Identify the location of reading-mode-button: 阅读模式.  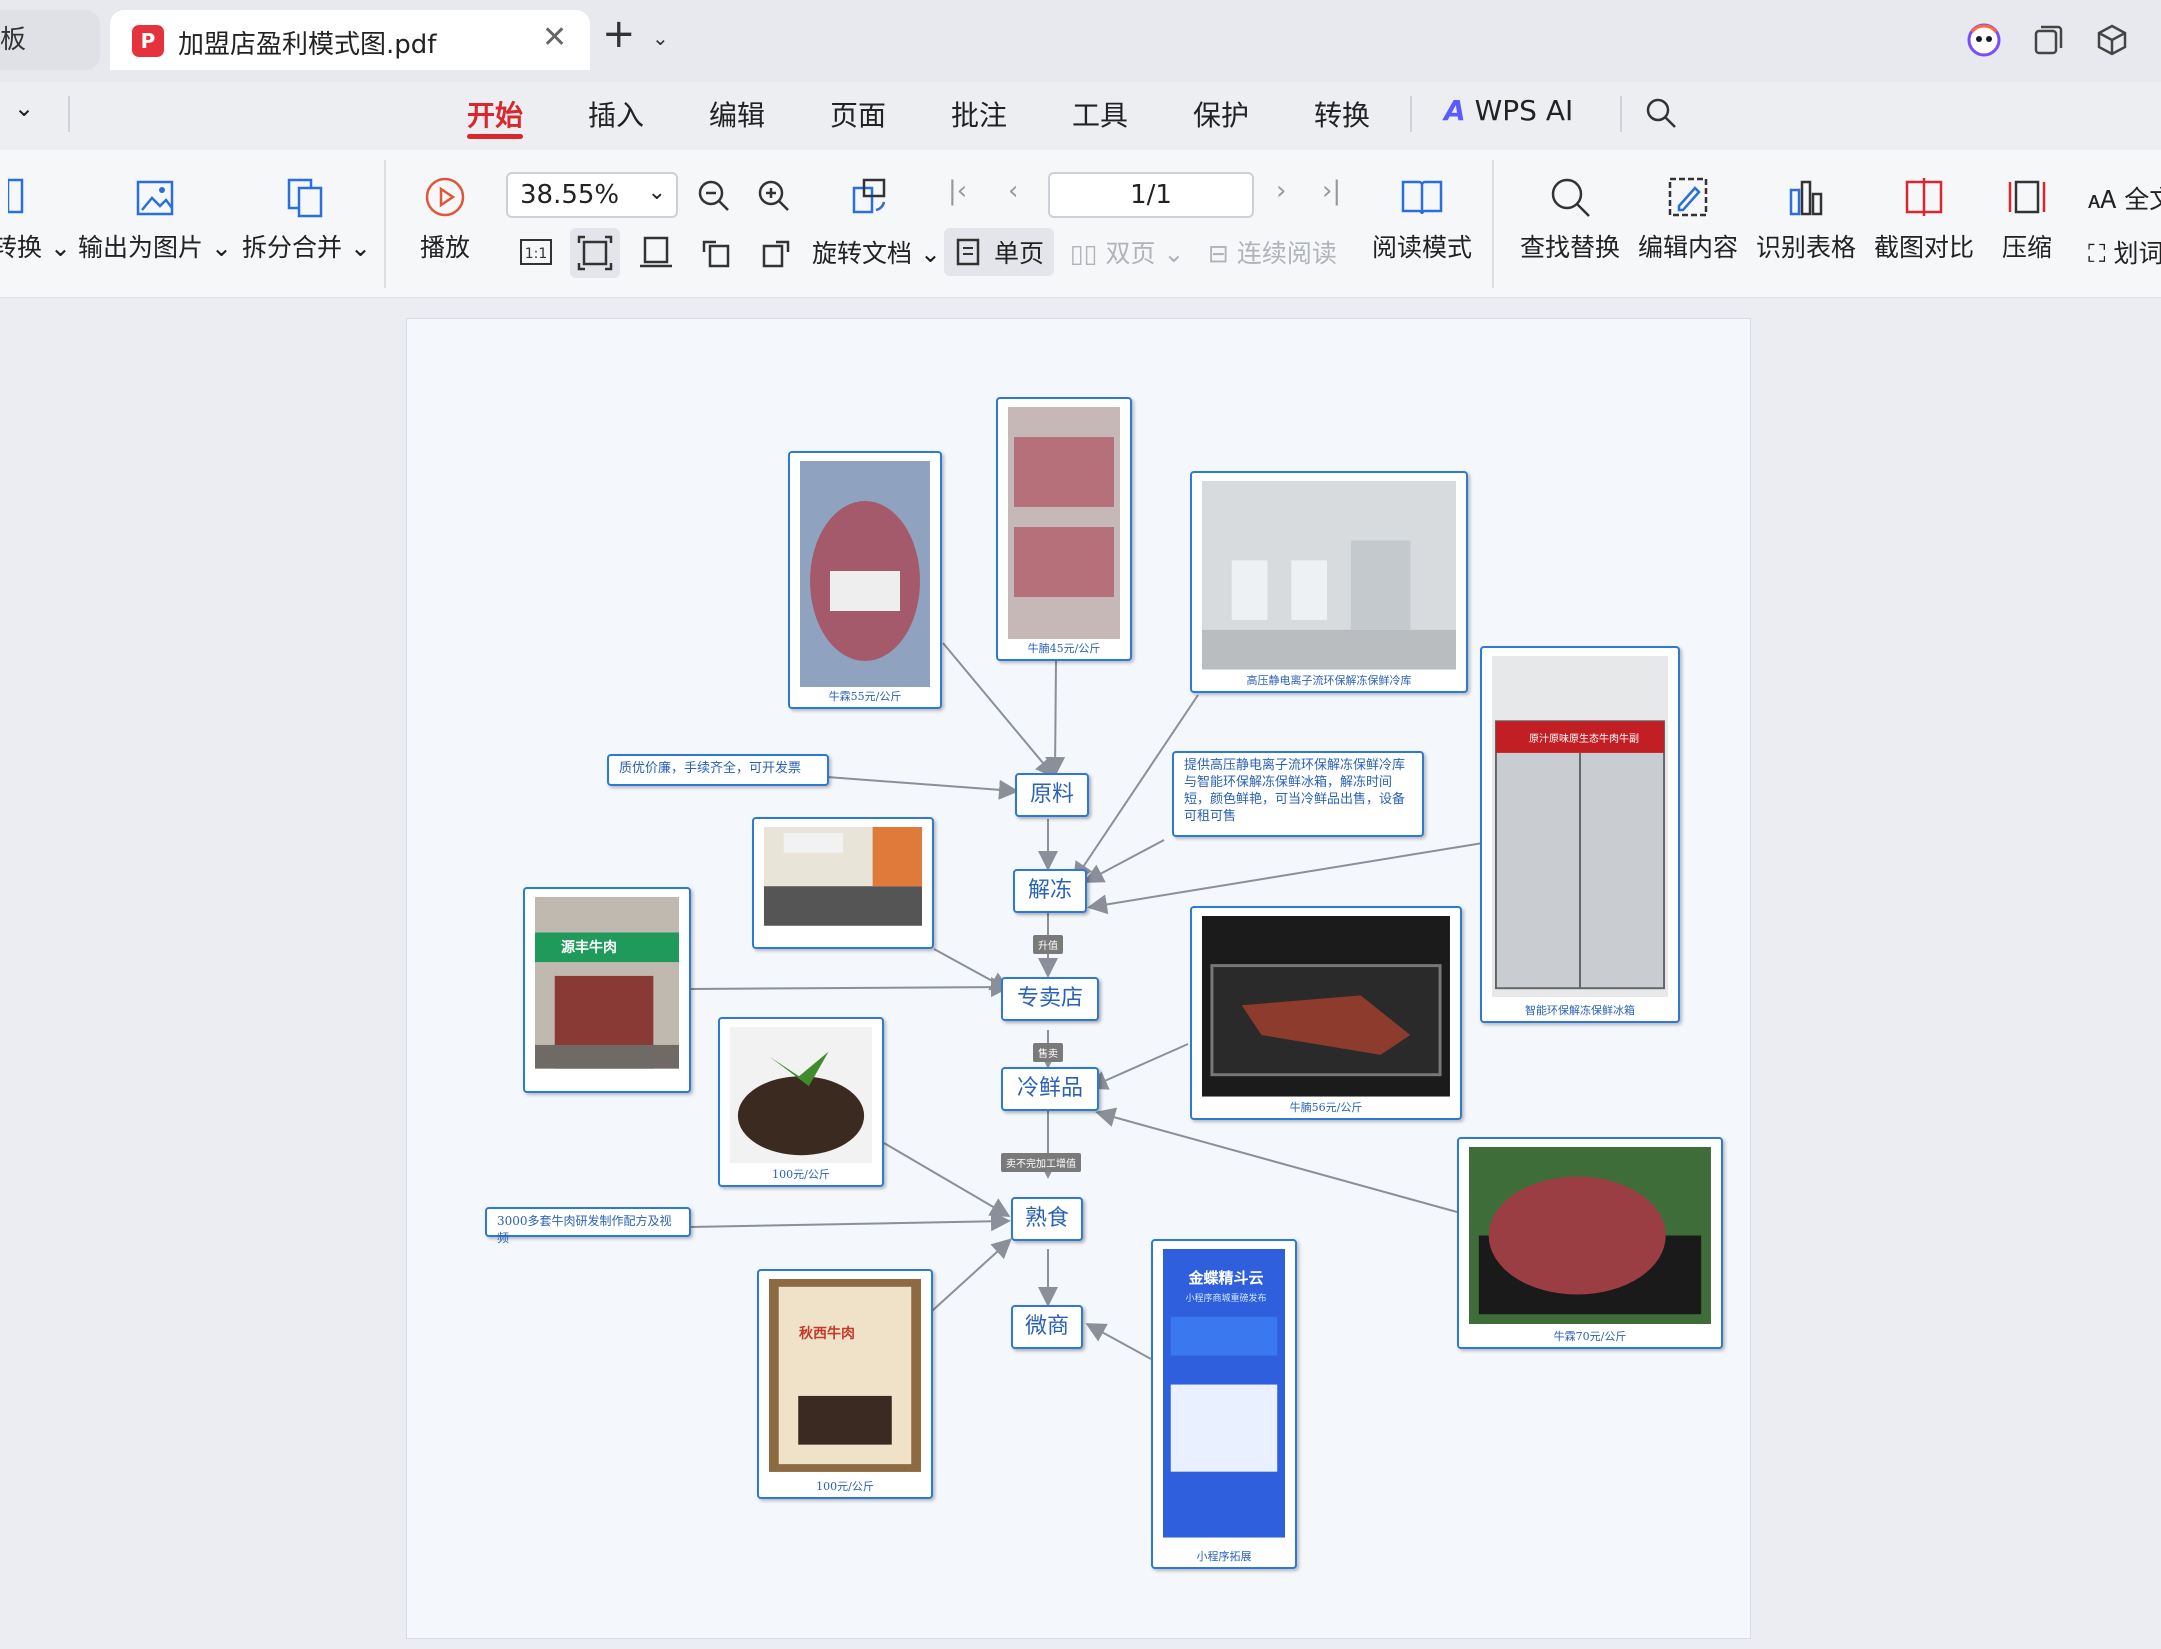
(1422, 219).